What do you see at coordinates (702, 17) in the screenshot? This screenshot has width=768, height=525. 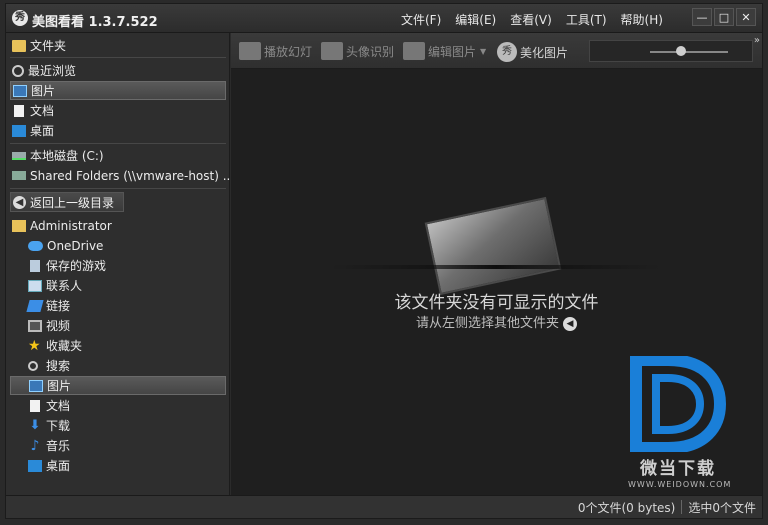 I see `minimize-button: —` at bounding box center [702, 17].